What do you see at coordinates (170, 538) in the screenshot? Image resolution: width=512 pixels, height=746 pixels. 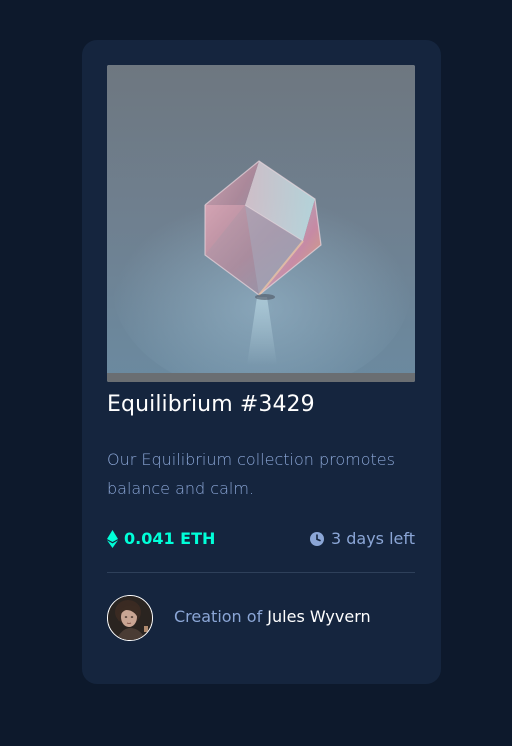 I see `price-value: 0.041 ETH` at bounding box center [170, 538].